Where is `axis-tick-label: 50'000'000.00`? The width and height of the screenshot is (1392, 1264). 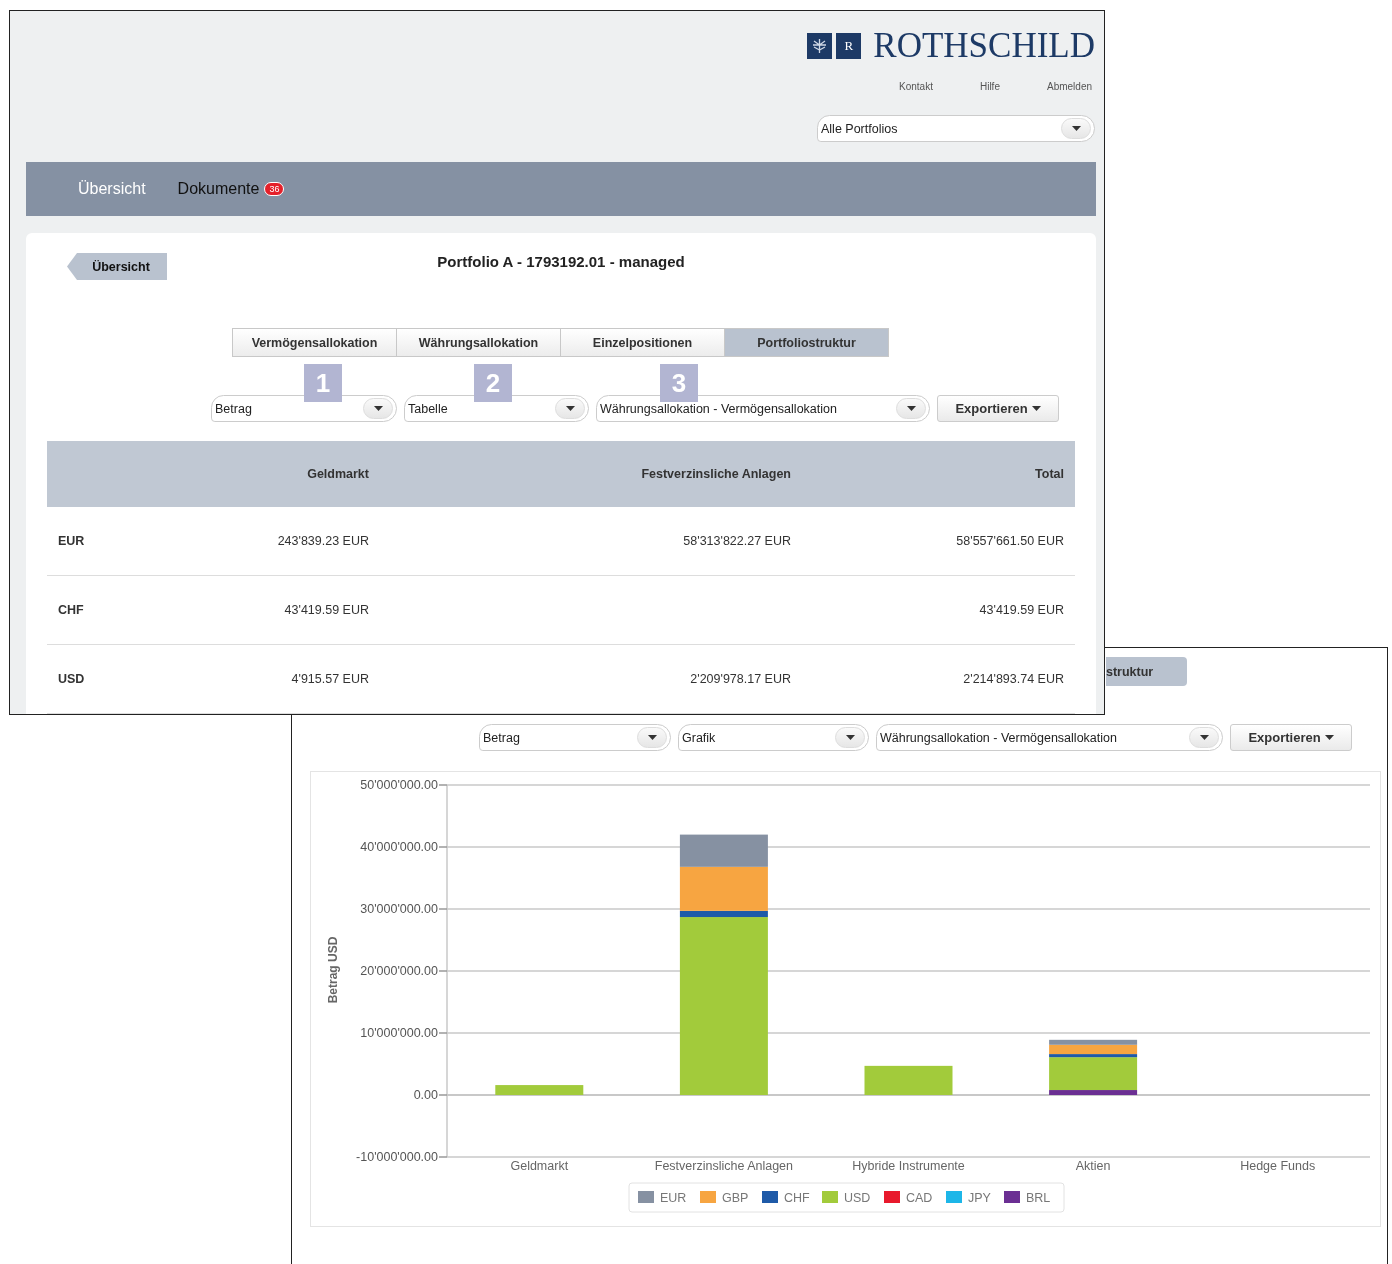 axis-tick-label: 50'000'000.00 is located at coordinates (399, 785).